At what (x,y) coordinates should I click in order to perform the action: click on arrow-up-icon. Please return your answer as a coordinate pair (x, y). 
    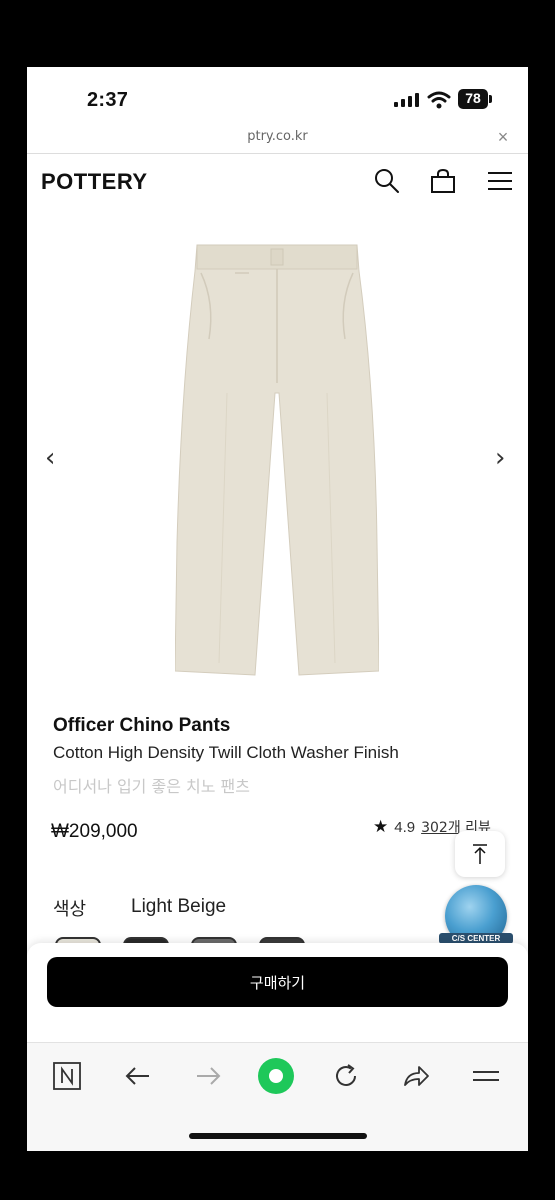
    Looking at the image, I should click on (480, 854).